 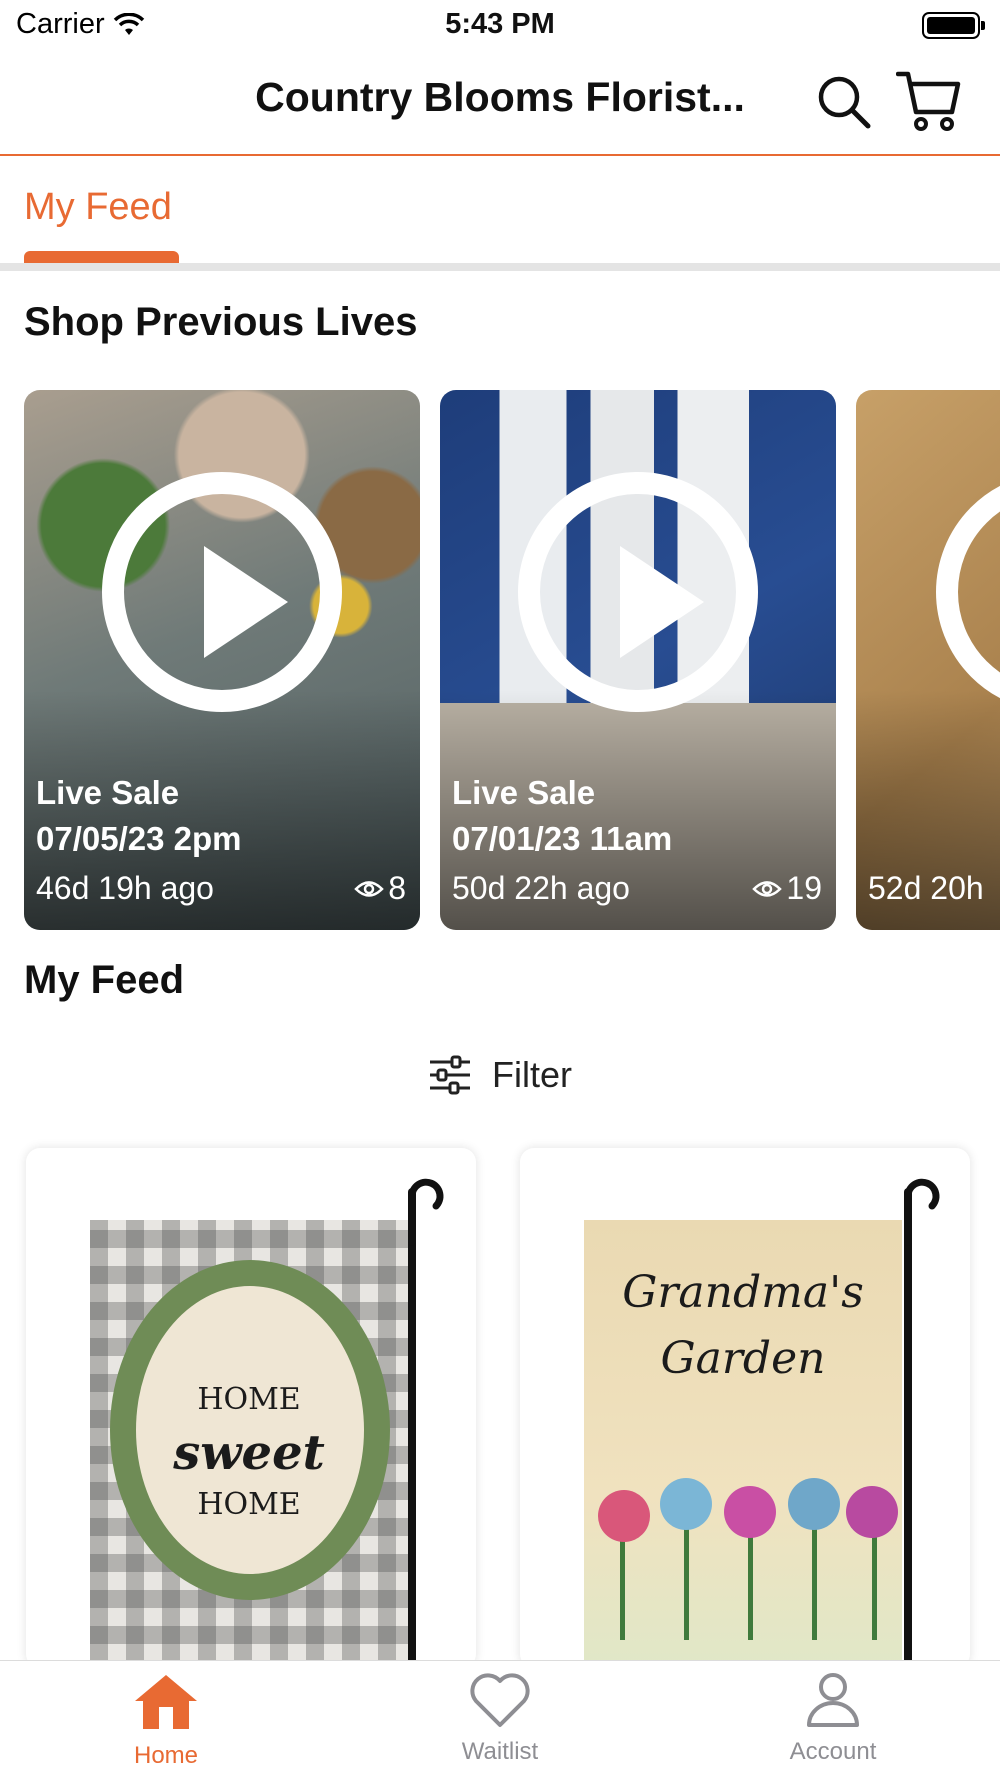 I want to click on sliders-icon, so click(x=450, y=1075).